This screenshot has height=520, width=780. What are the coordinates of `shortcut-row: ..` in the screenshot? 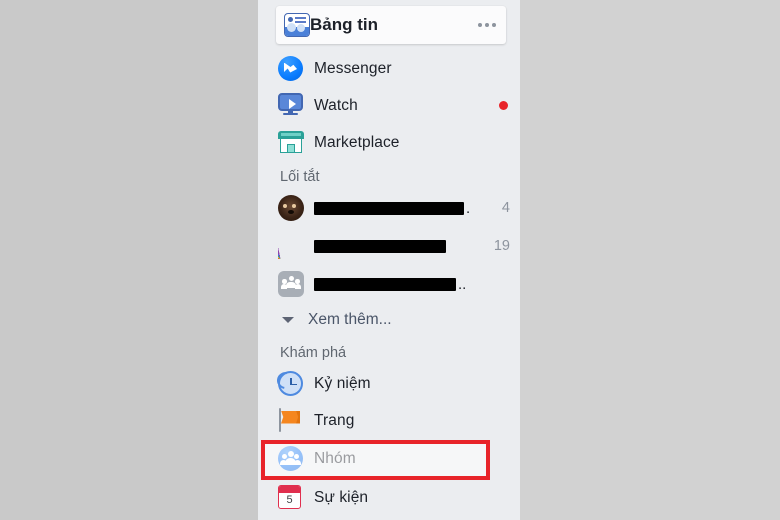 It's located at (389, 284).